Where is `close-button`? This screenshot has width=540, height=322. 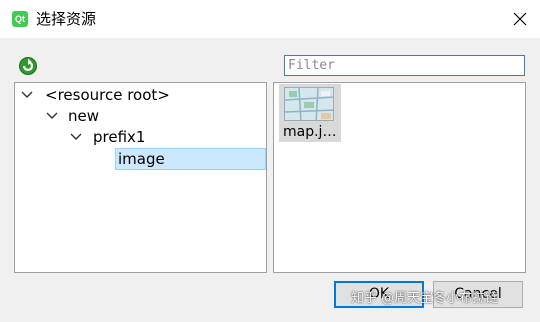 close-button is located at coordinates (520, 19).